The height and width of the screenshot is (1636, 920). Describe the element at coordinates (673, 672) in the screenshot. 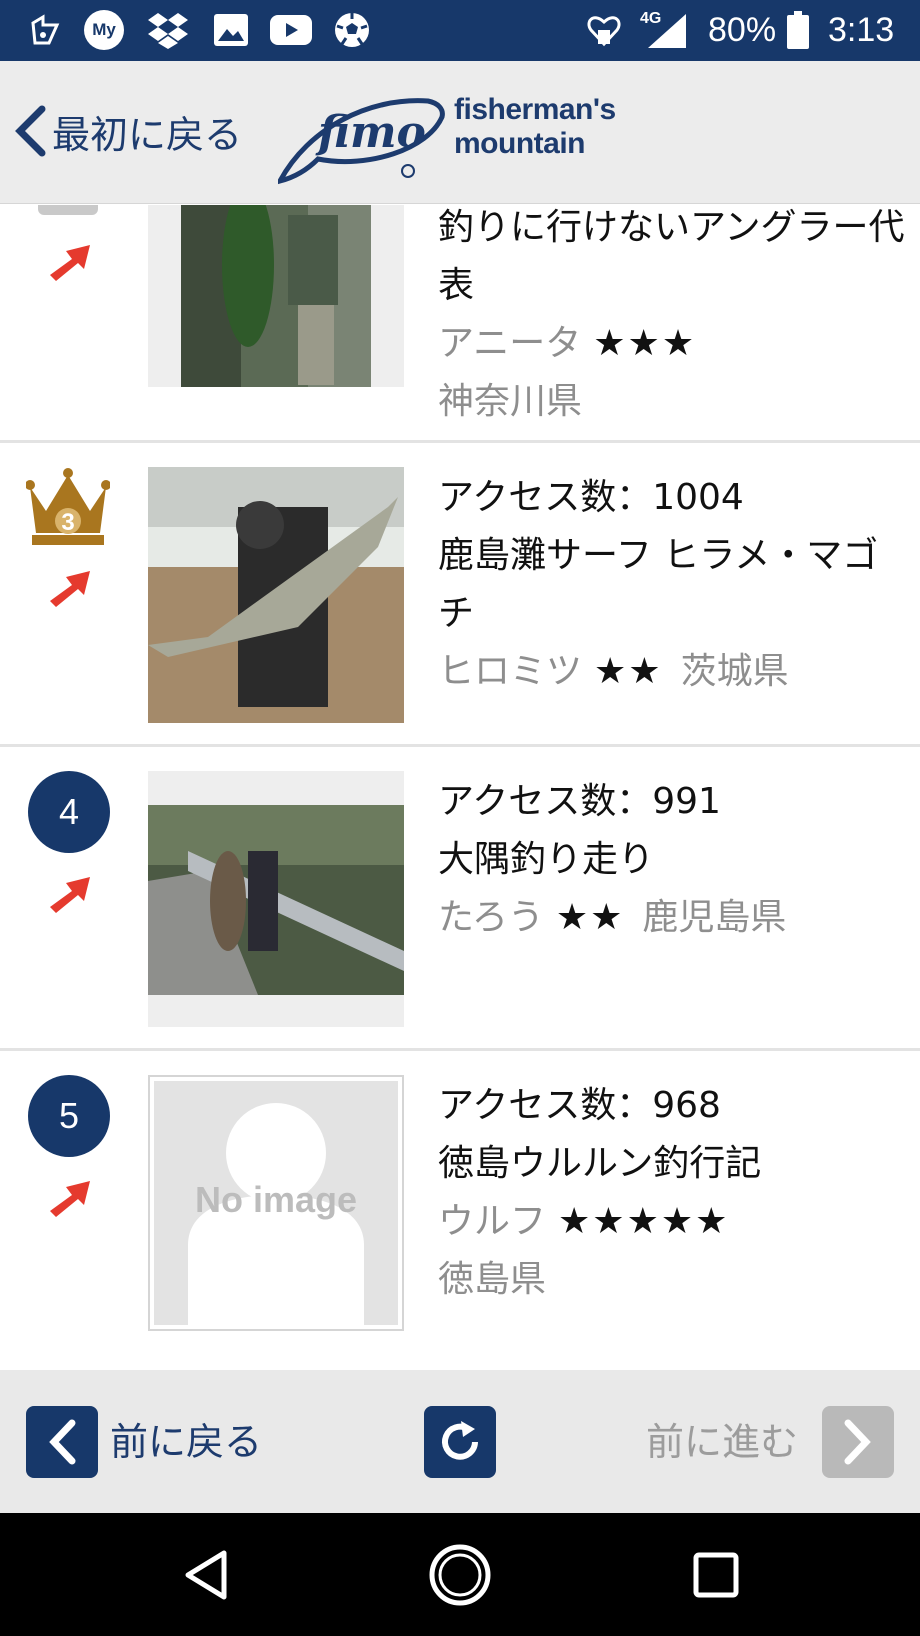

I see `author-line: ヒロミツ ★★ 茨城県` at that location.